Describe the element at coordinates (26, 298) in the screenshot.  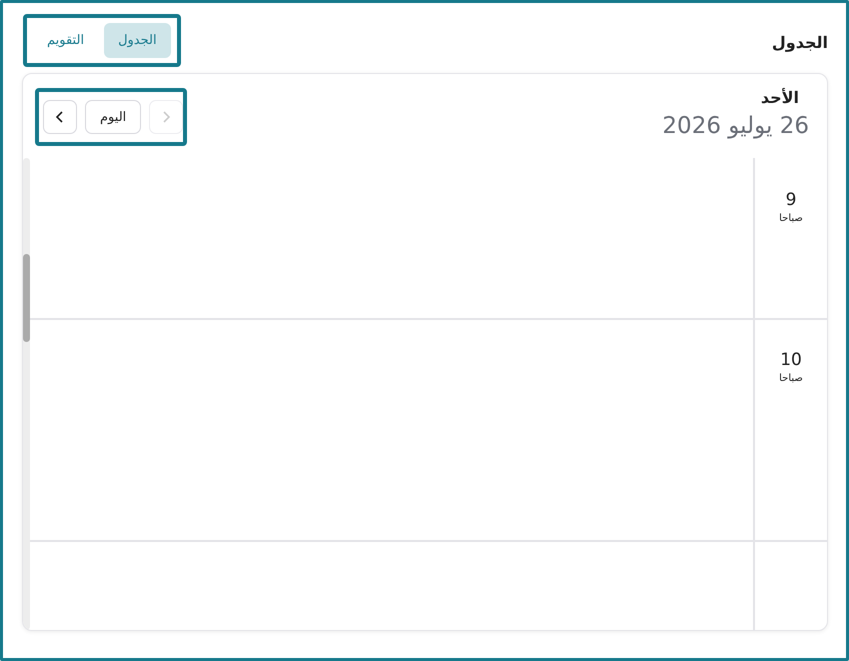
I see `scrollbar-thumb` at that location.